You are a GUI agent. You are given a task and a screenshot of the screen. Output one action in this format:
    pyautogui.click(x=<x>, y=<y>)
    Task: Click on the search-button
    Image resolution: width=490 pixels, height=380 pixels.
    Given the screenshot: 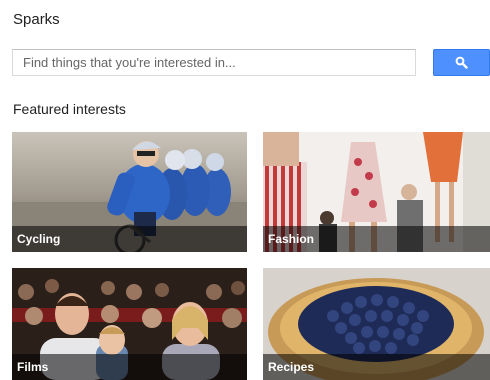 What is the action you would take?
    pyautogui.click(x=461, y=62)
    